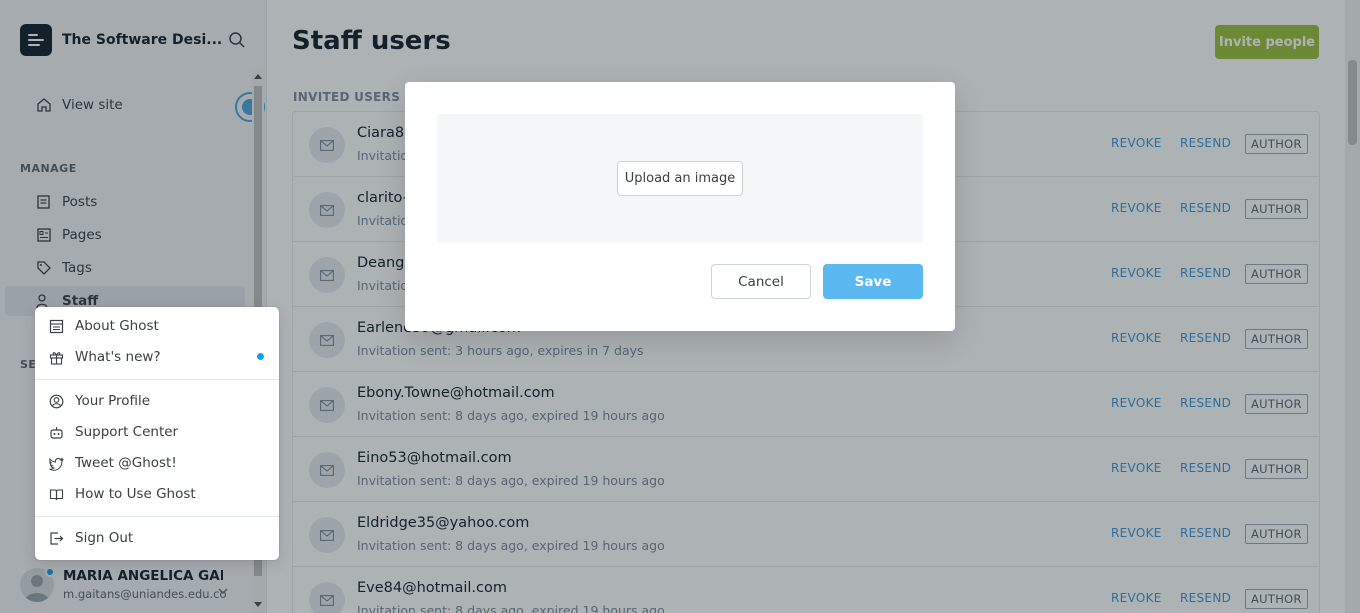 The width and height of the screenshot is (1360, 613). What do you see at coordinates (117, 326) in the screenshot?
I see `menu-item-label: About Ghost` at bounding box center [117, 326].